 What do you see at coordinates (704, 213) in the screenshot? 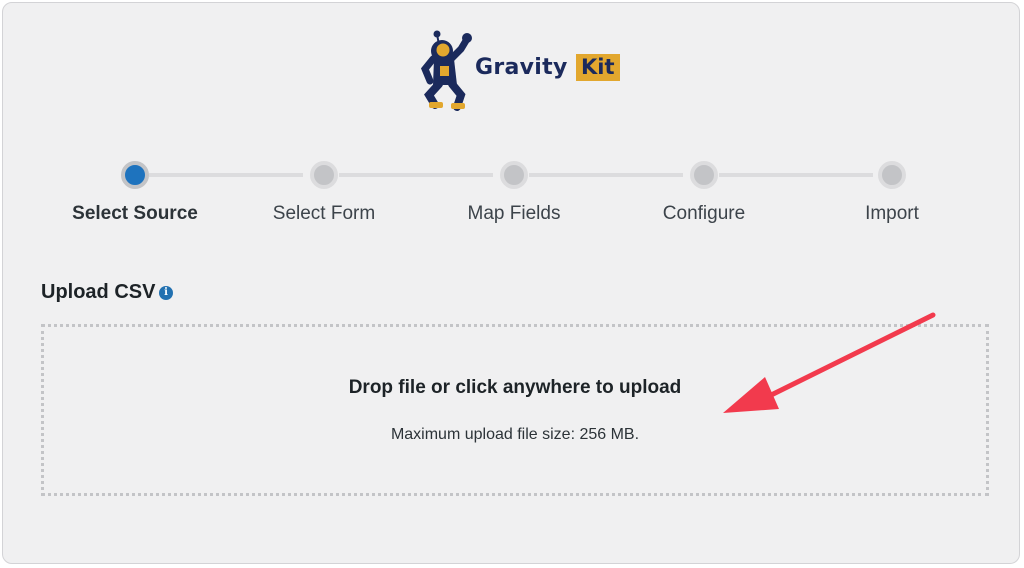
I see `step-label-configure: Configure` at bounding box center [704, 213].